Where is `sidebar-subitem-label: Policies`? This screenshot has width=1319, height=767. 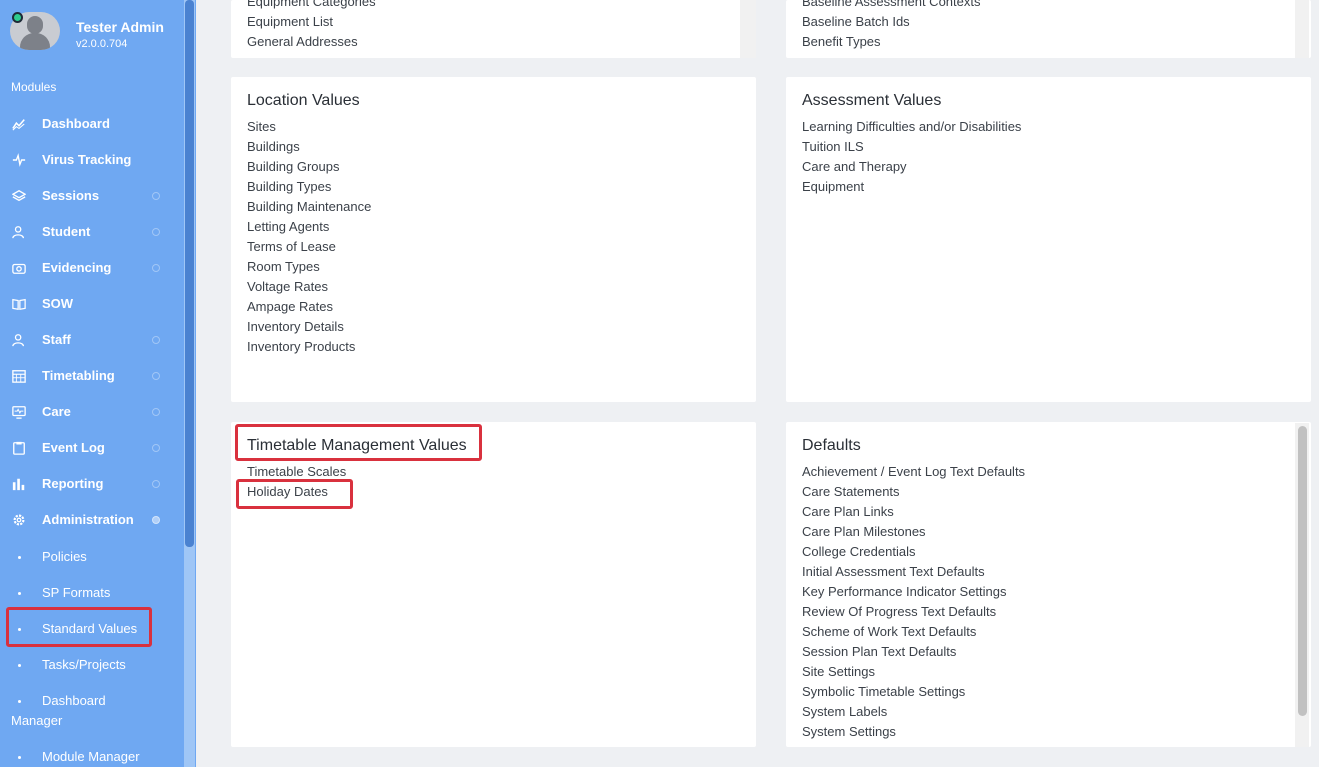 sidebar-subitem-label: Policies is located at coordinates (64, 556).